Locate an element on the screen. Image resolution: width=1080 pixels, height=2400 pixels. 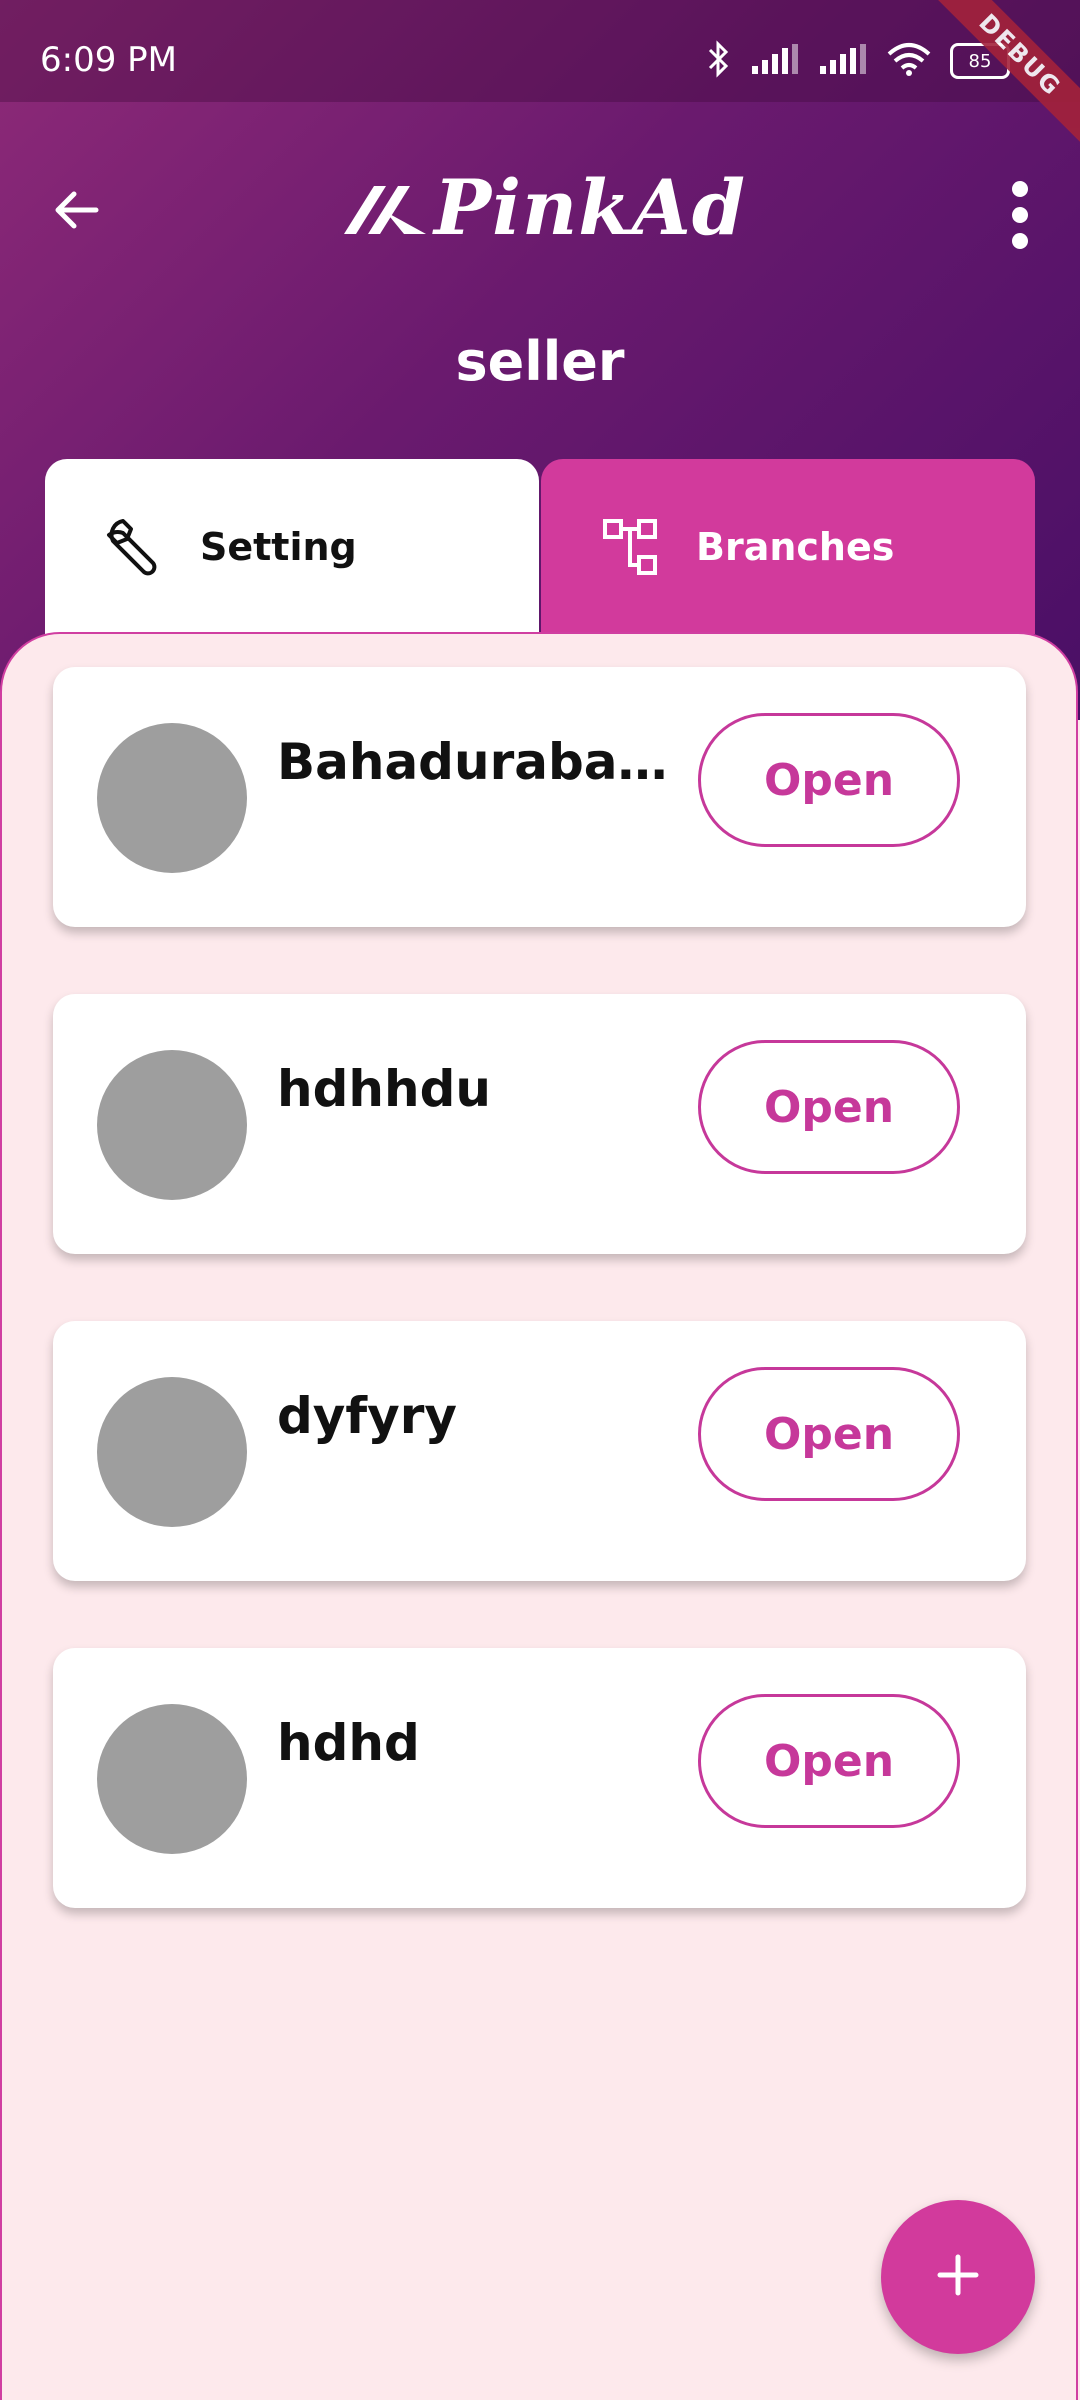
branch-name: hdhhdu is located at coordinates (384, 1089).